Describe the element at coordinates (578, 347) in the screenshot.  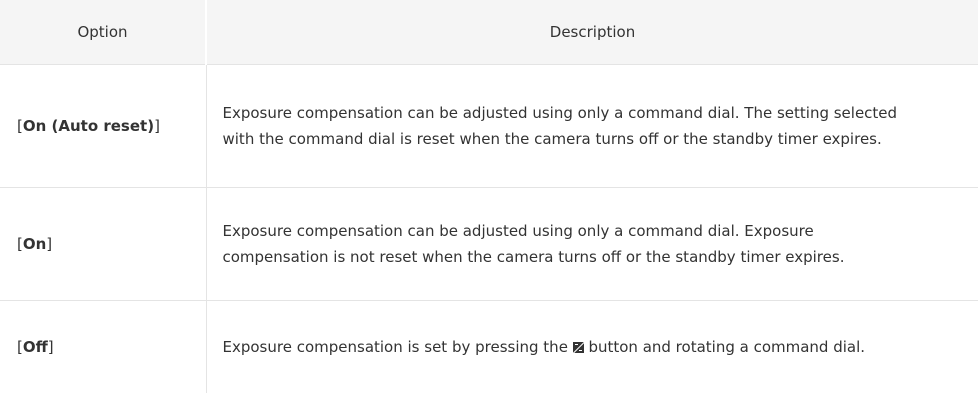
I see `exposure-compensation-icon` at that location.